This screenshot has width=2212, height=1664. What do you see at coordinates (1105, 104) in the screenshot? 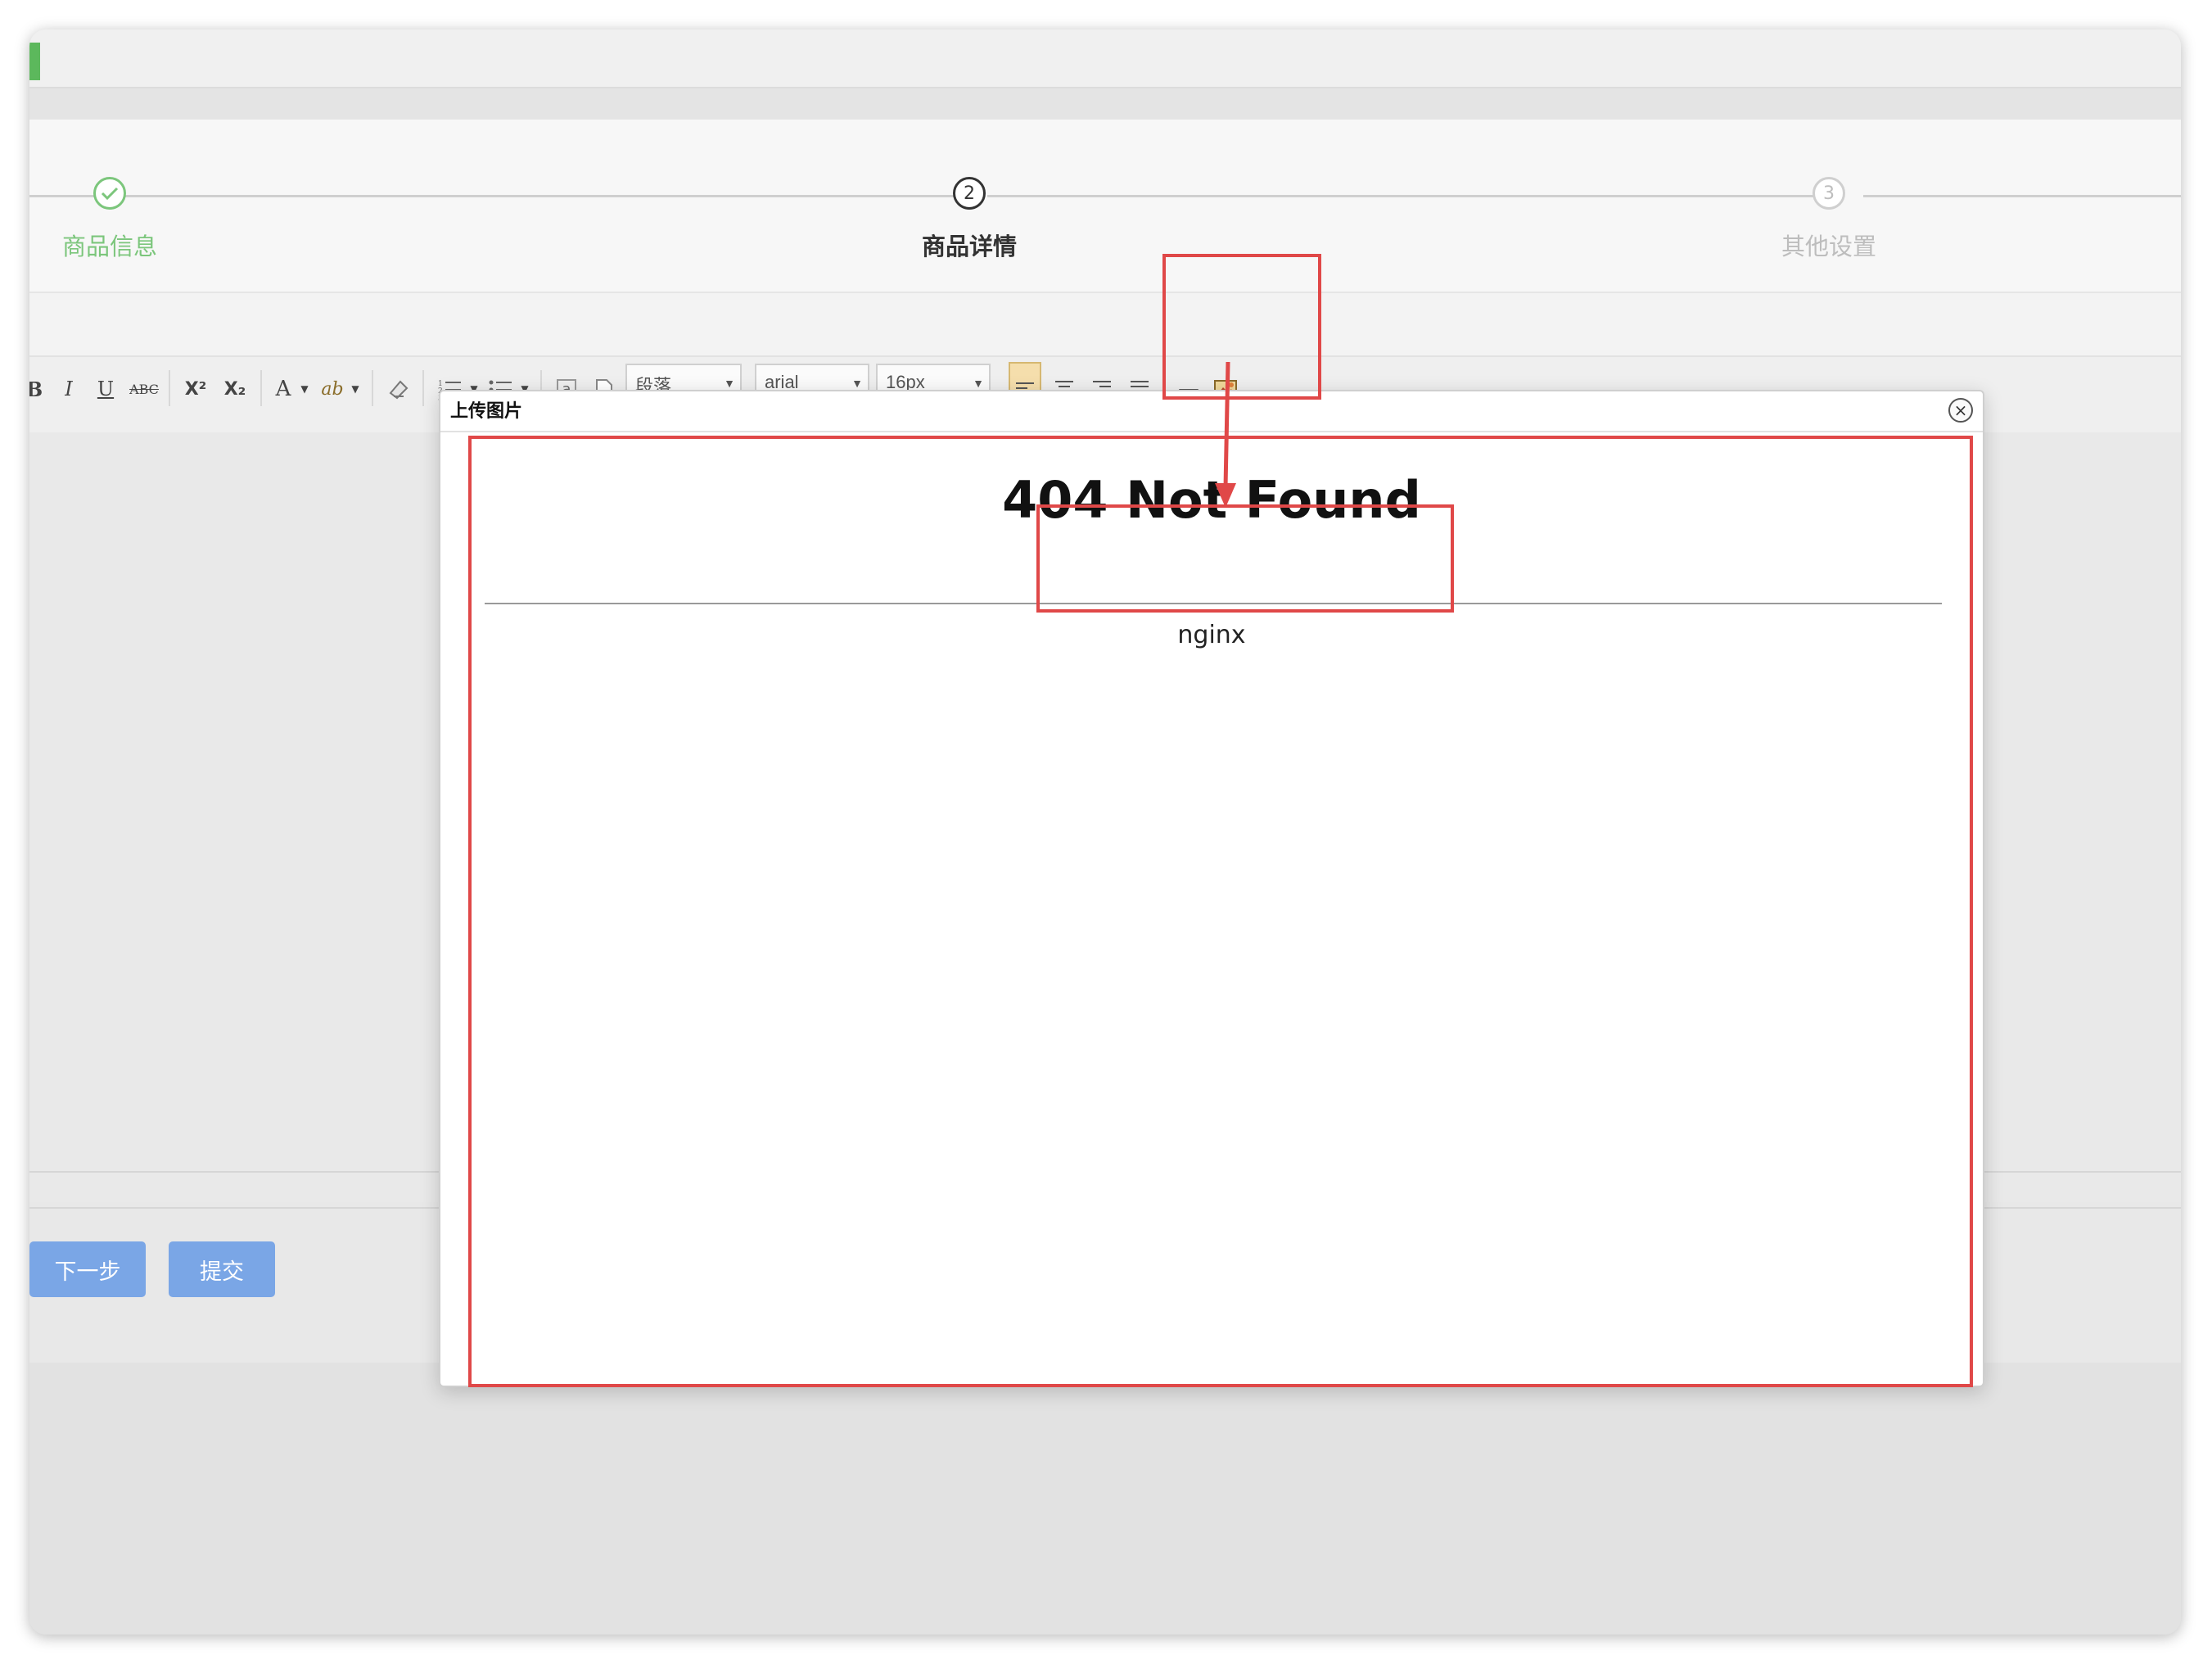
I see `sub-bar` at bounding box center [1105, 104].